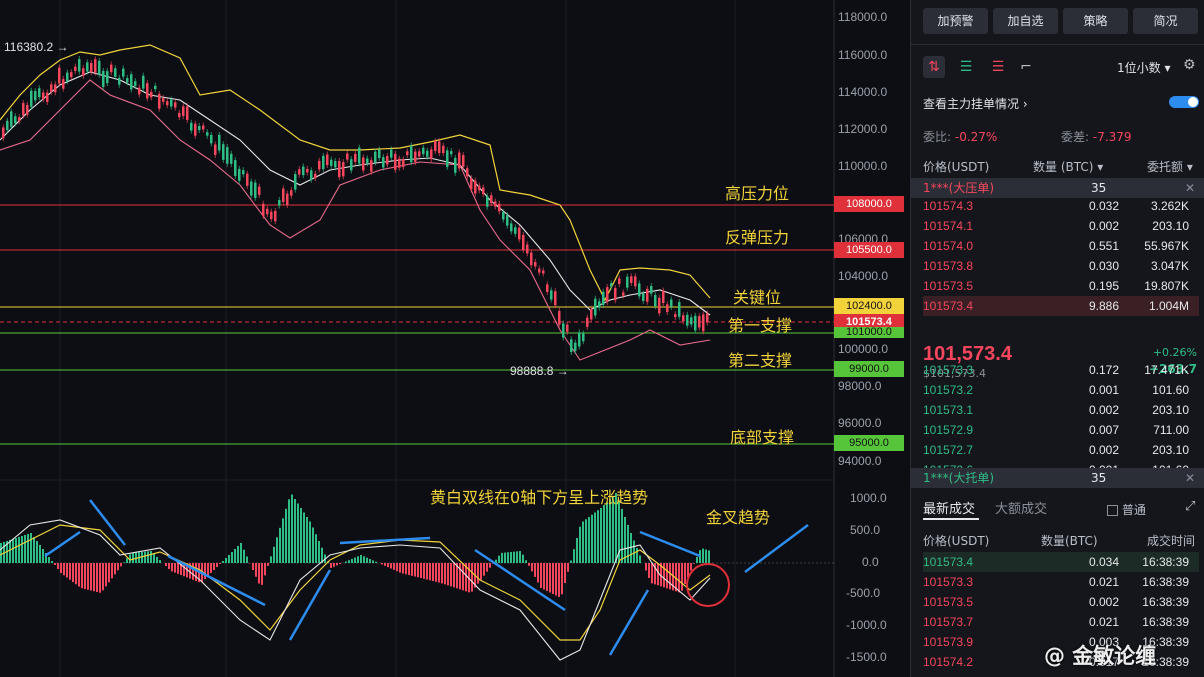 The height and width of the screenshot is (677, 1204). I want to click on tab-large-trades: 大额成交, so click(1021, 507).